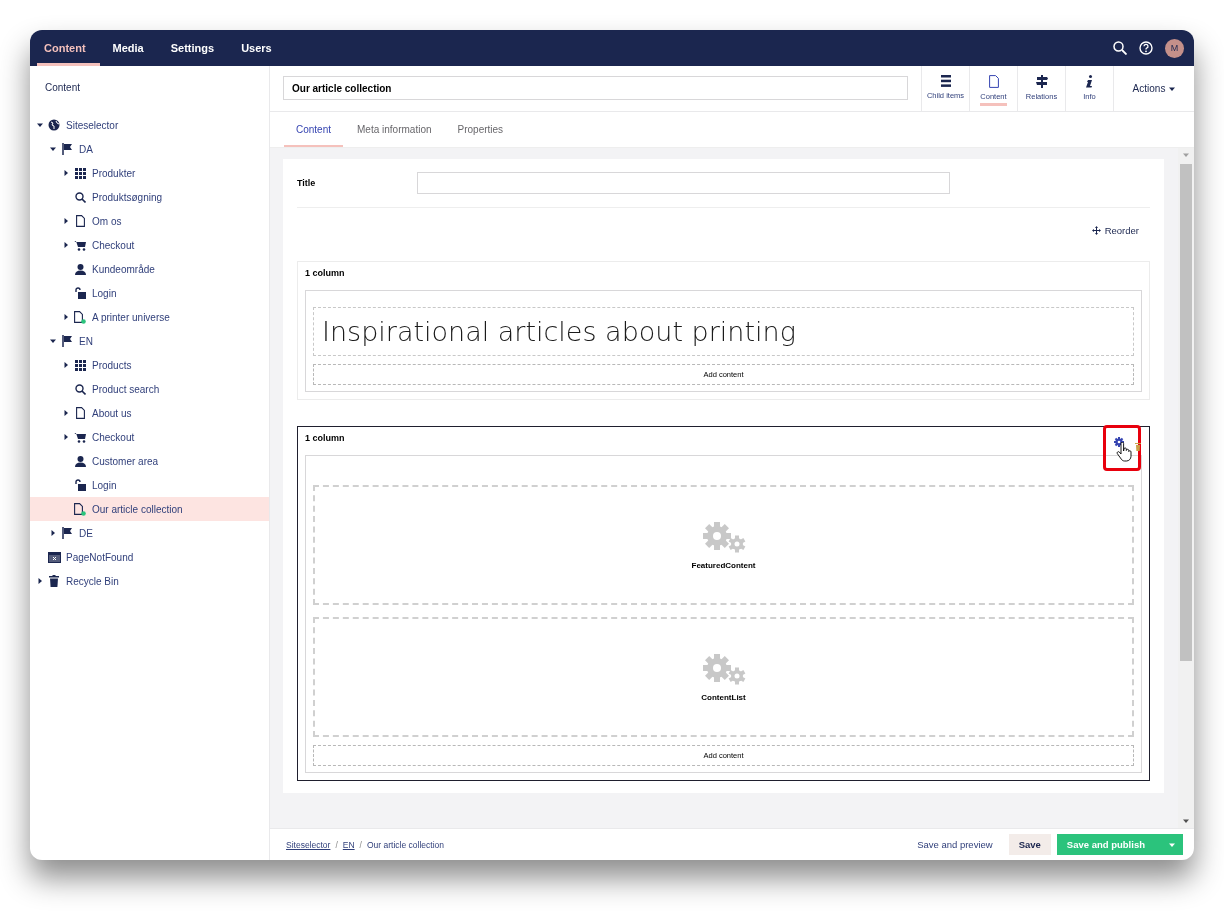 The image size is (1224, 923). I want to click on tree-item-label: Kundeområde, so click(123, 269).